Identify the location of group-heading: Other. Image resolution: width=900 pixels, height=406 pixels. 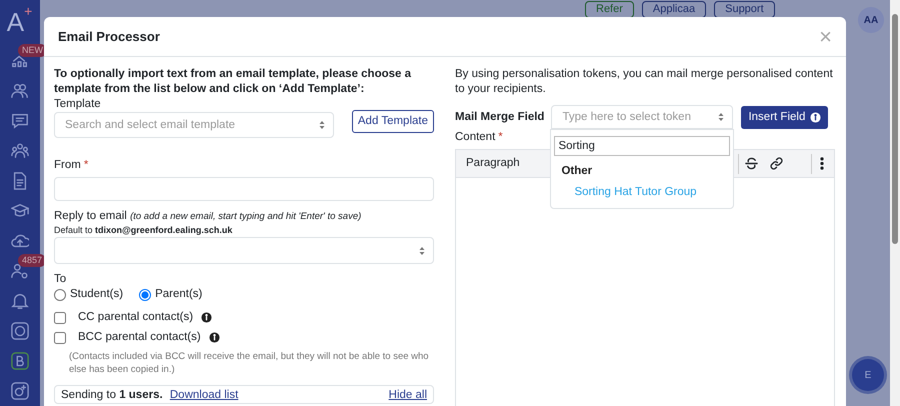
(577, 171).